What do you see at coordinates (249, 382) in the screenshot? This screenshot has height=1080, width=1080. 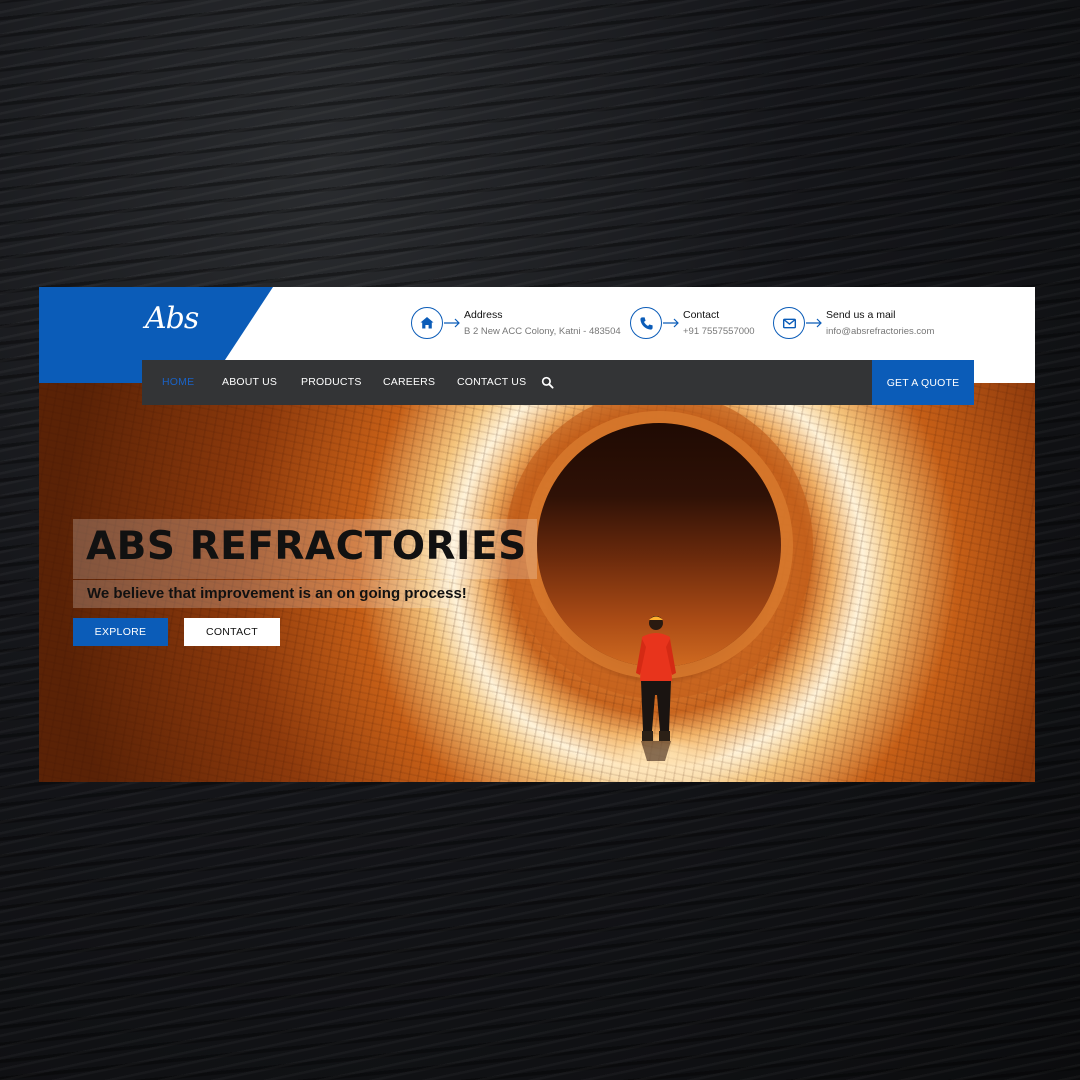 I see `nav-item-about-us: ABOUT US` at bounding box center [249, 382].